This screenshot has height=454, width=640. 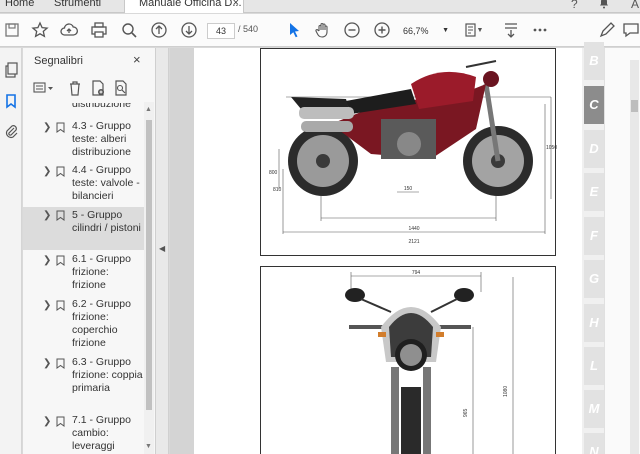 I want to click on zoom-out-icon, so click(x=352, y=30).